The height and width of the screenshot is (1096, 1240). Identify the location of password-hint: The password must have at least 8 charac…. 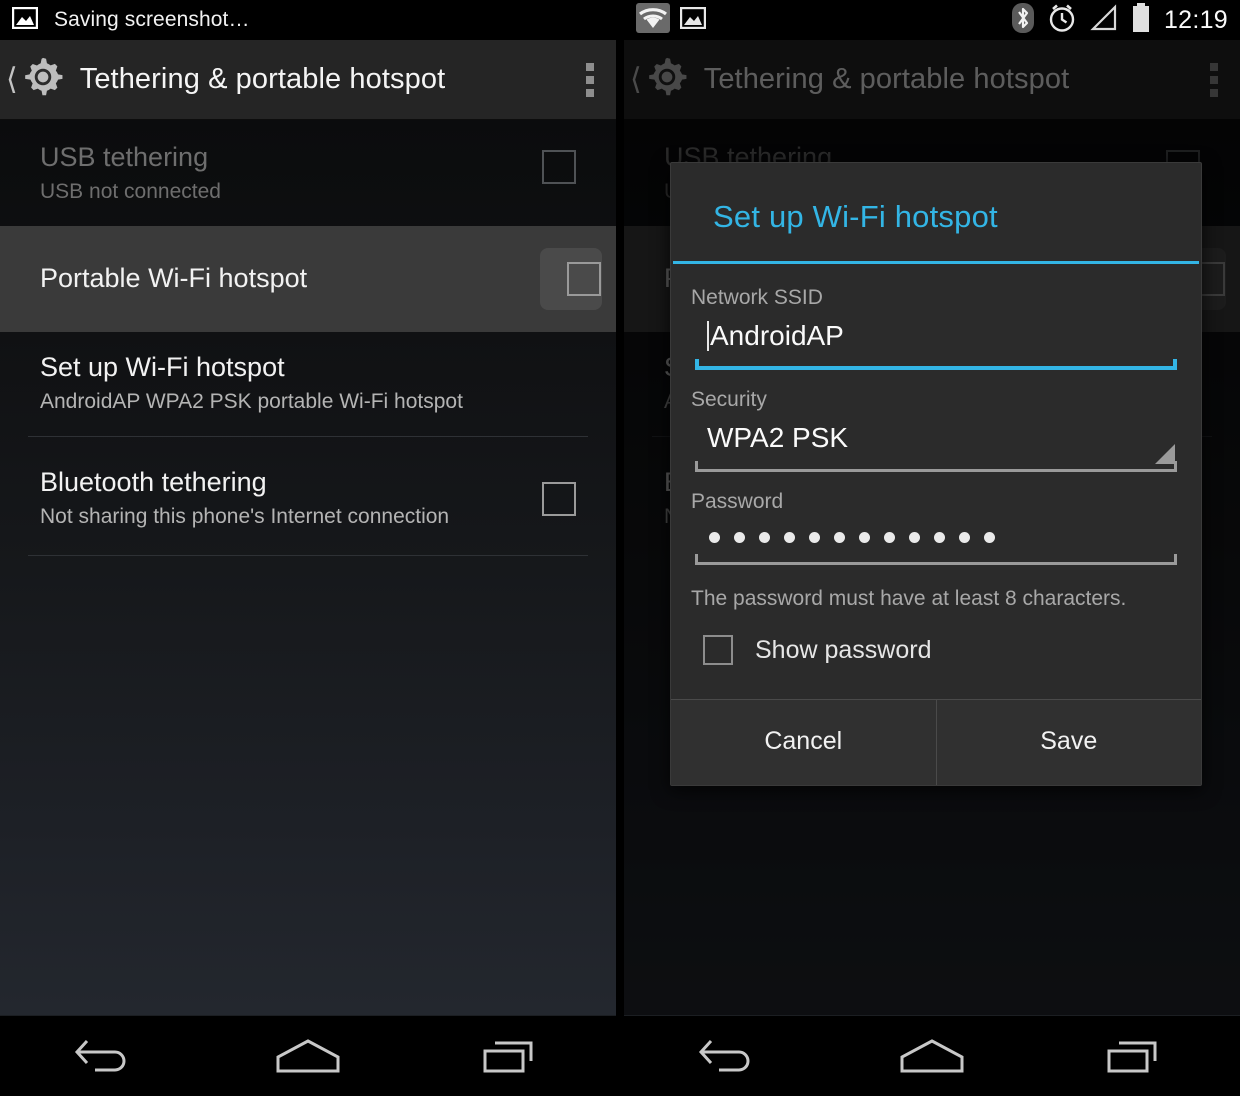
(909, 598).